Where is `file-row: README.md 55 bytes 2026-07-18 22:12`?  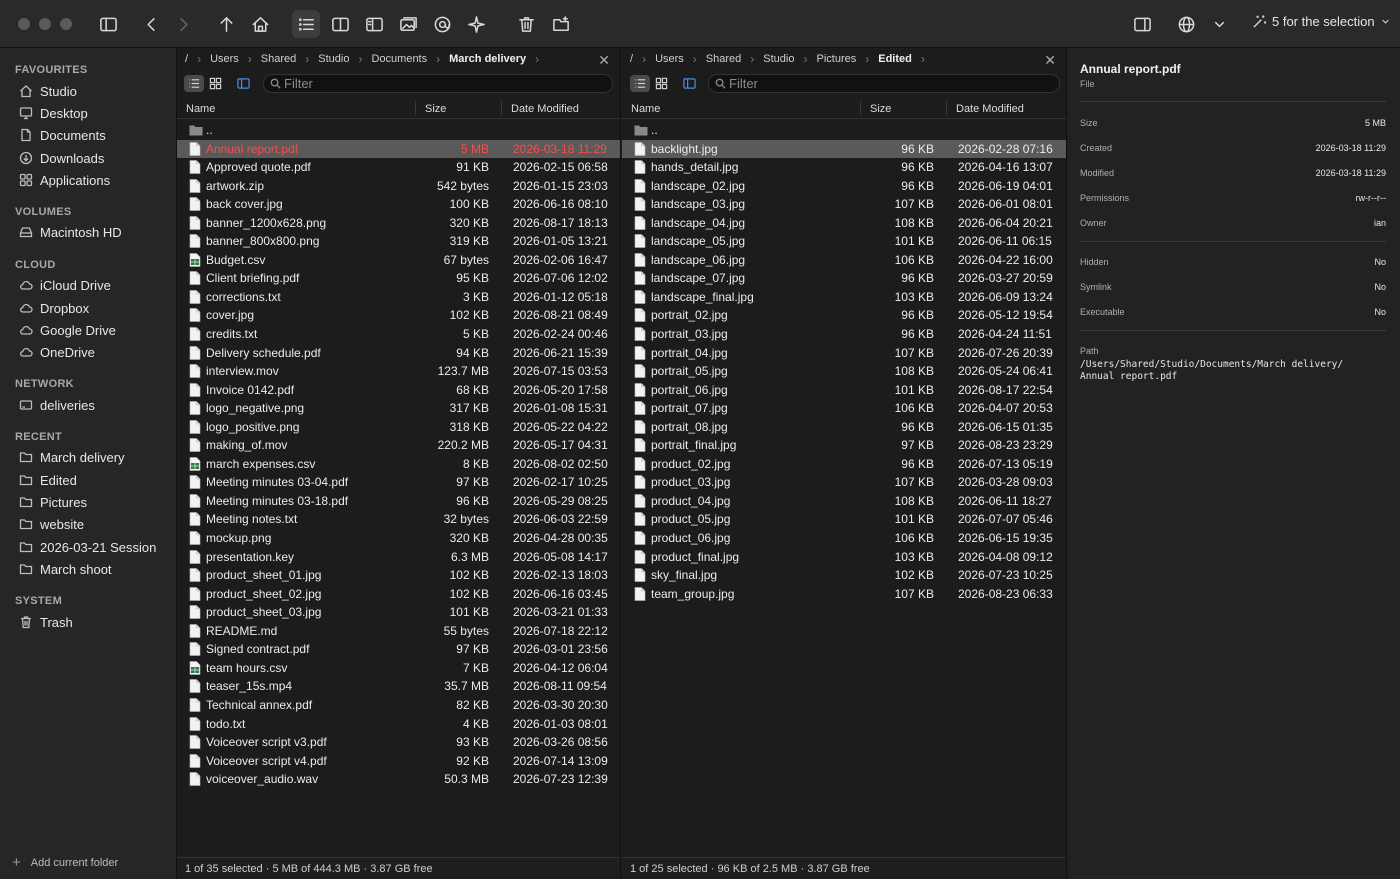 file-row: README.md 55 bytes 2026-07-18 22:12 is located at coordinates (398, 631).